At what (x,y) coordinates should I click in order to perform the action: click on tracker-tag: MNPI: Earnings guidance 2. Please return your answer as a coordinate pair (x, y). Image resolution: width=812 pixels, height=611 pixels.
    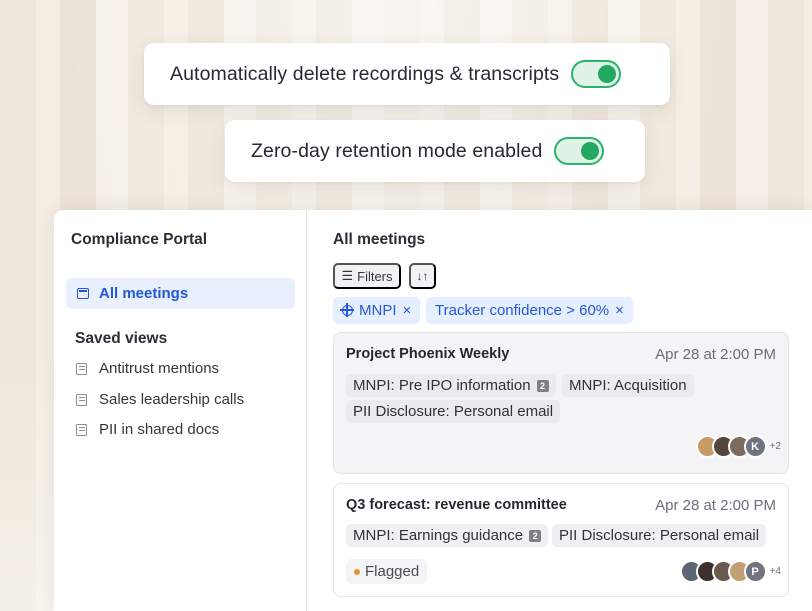
    Looking at the image, I should click on (447, 535).